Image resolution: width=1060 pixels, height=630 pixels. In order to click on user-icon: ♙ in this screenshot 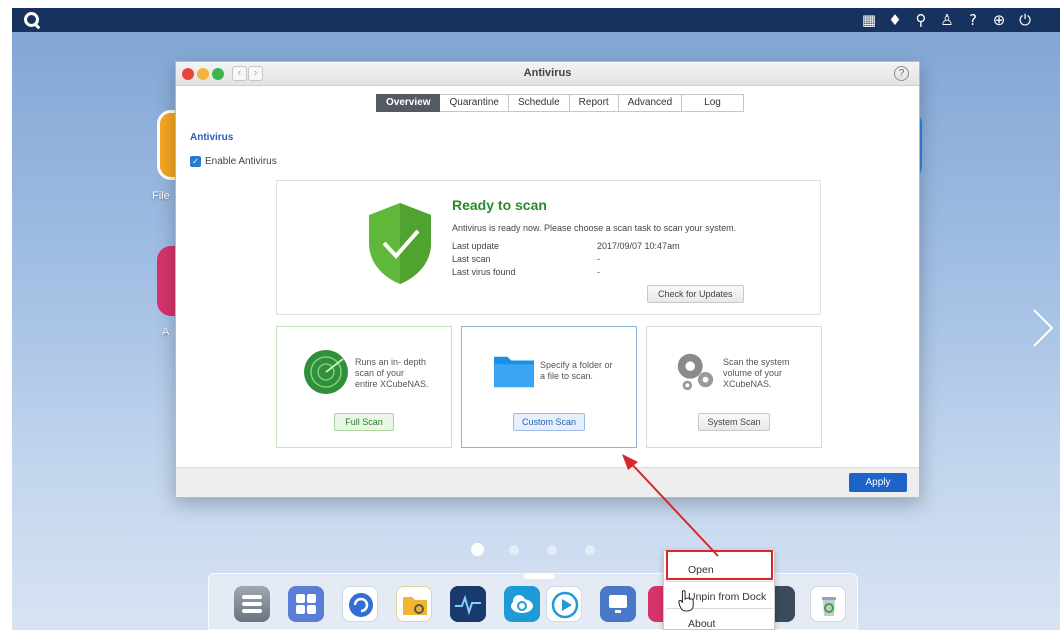, I will do `click(947, 20)`.